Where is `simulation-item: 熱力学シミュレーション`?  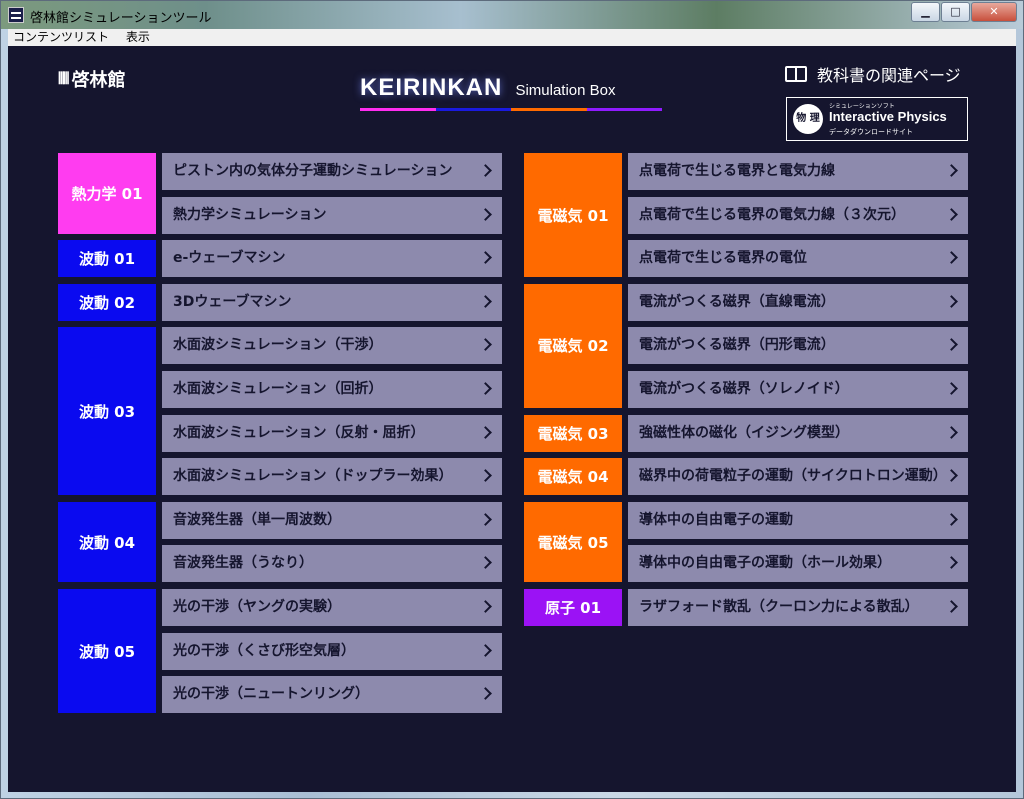 simulation-item: 熱力学シミュレーション is located at coordinates (332, 215).